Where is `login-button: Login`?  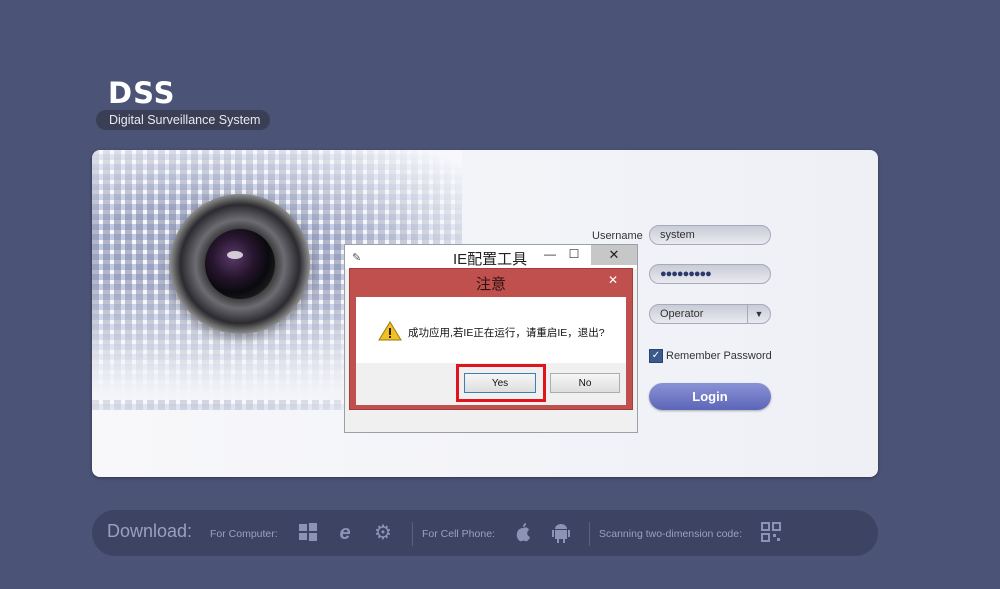
login-button: Login is located at coordinates (710, 396).